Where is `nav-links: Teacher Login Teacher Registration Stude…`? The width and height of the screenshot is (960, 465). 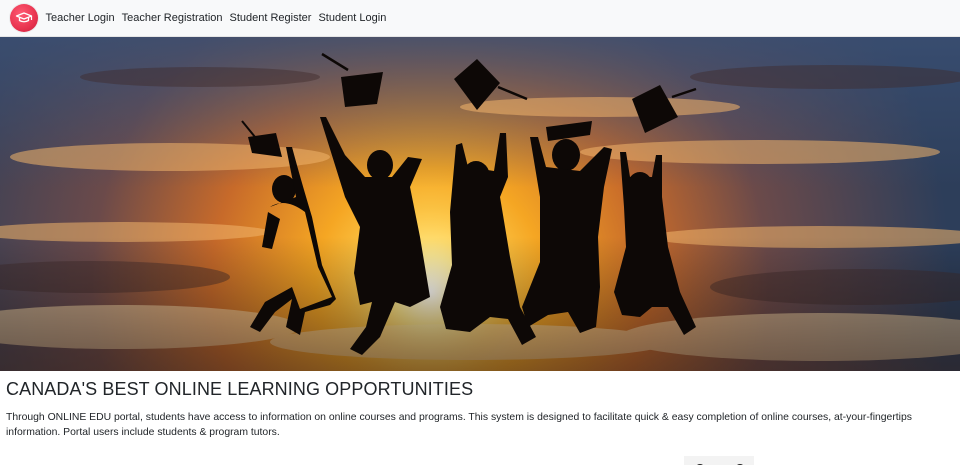
nav-links: Teacher Login Teacher Registration Stude… is located at coordinates (216, 18).